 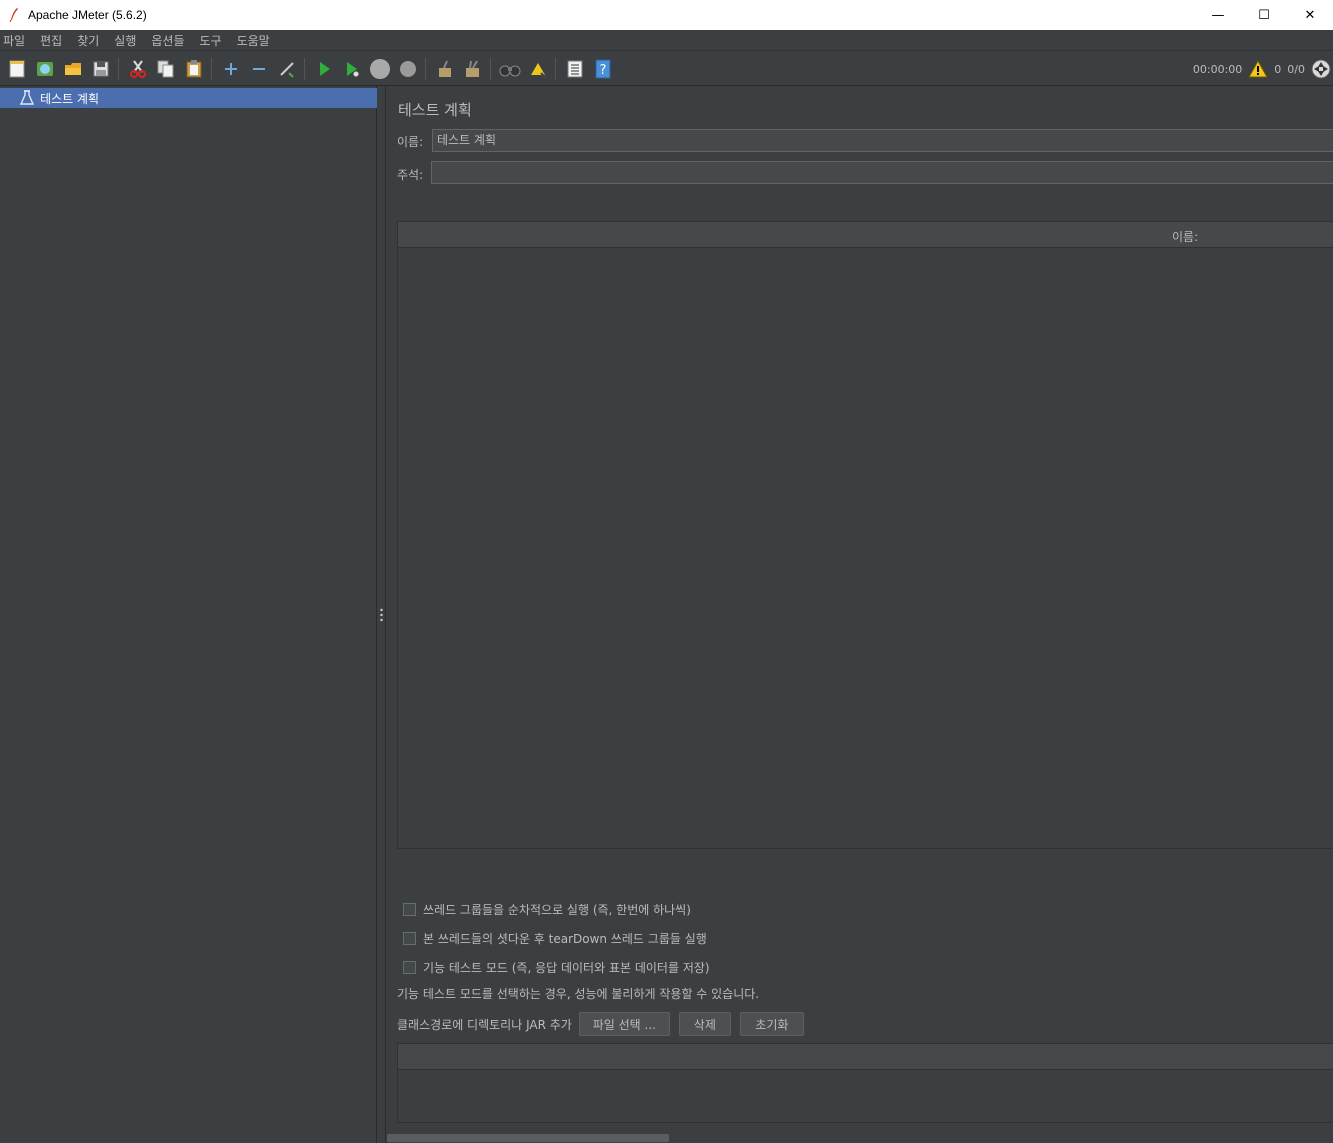 I want to click on panel-title: 테스트 계획, so click(x=435, y=110).